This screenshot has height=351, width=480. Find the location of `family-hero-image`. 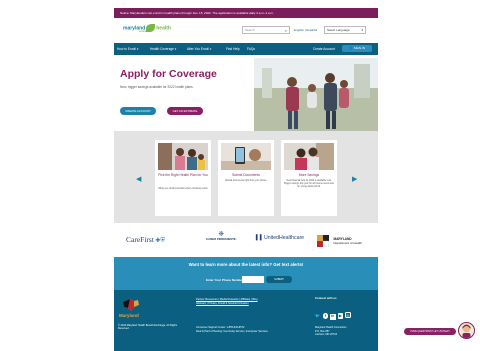

family-hero-image is located at coordinates (316, 94).